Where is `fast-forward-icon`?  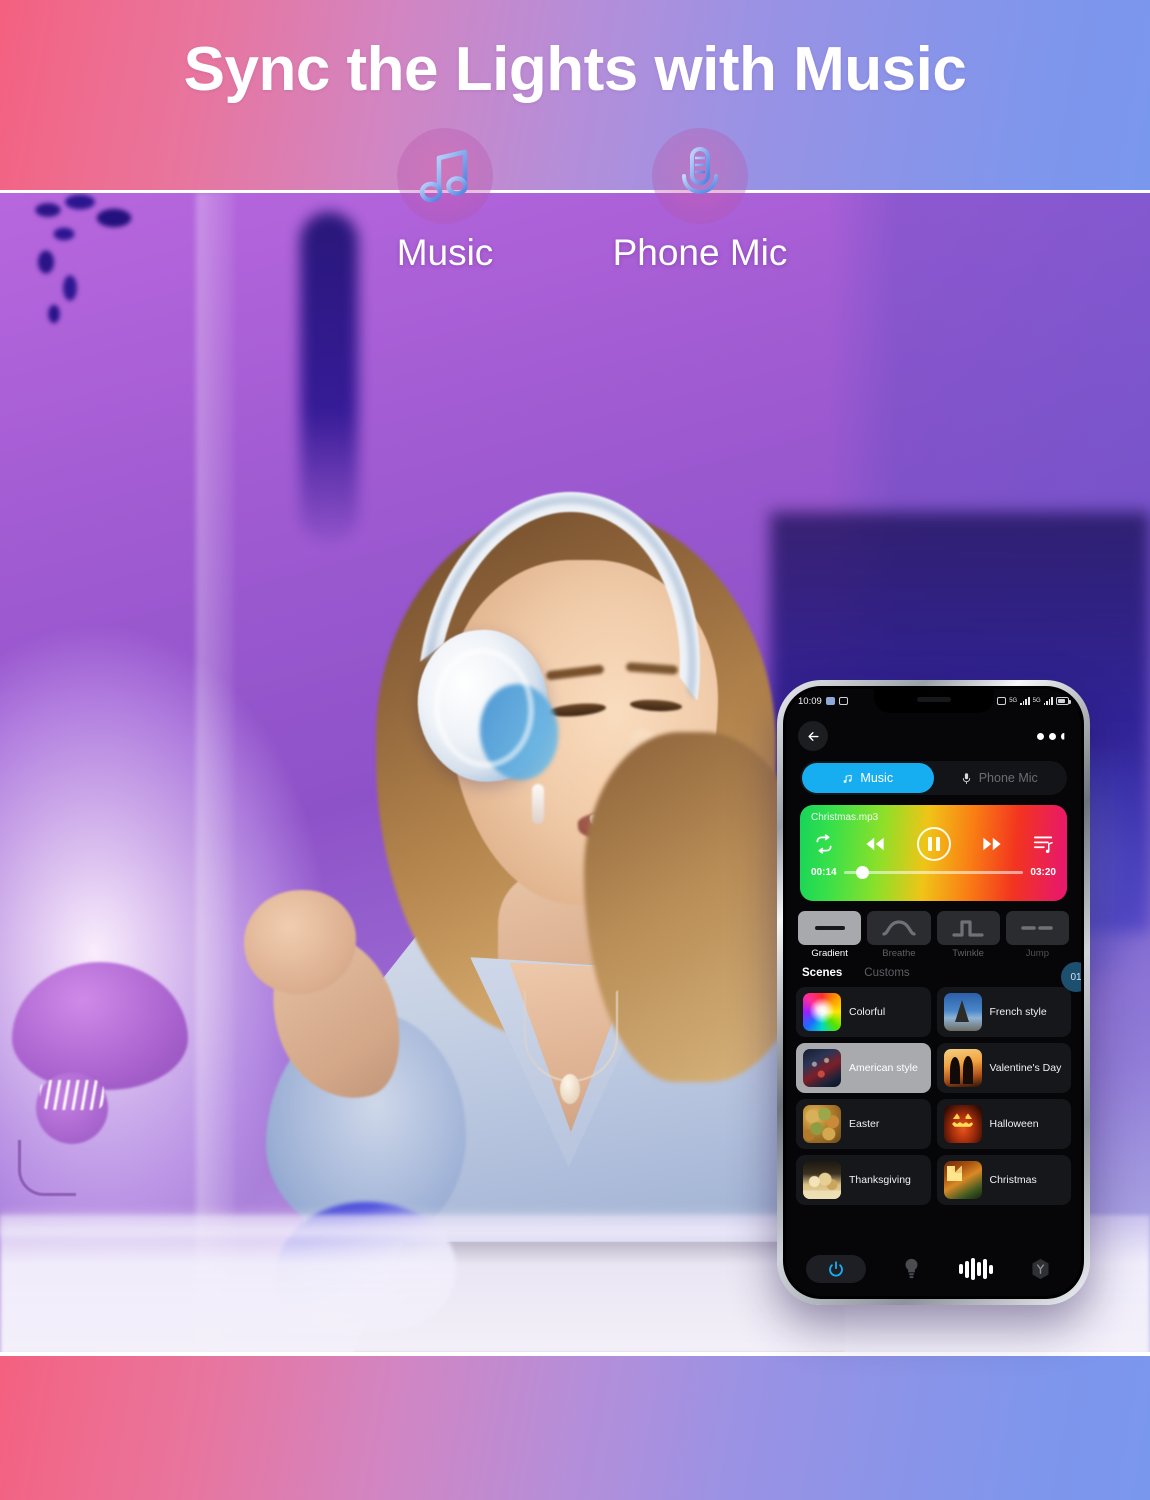
fast-forward-icon is located at coordinates (992, 844).